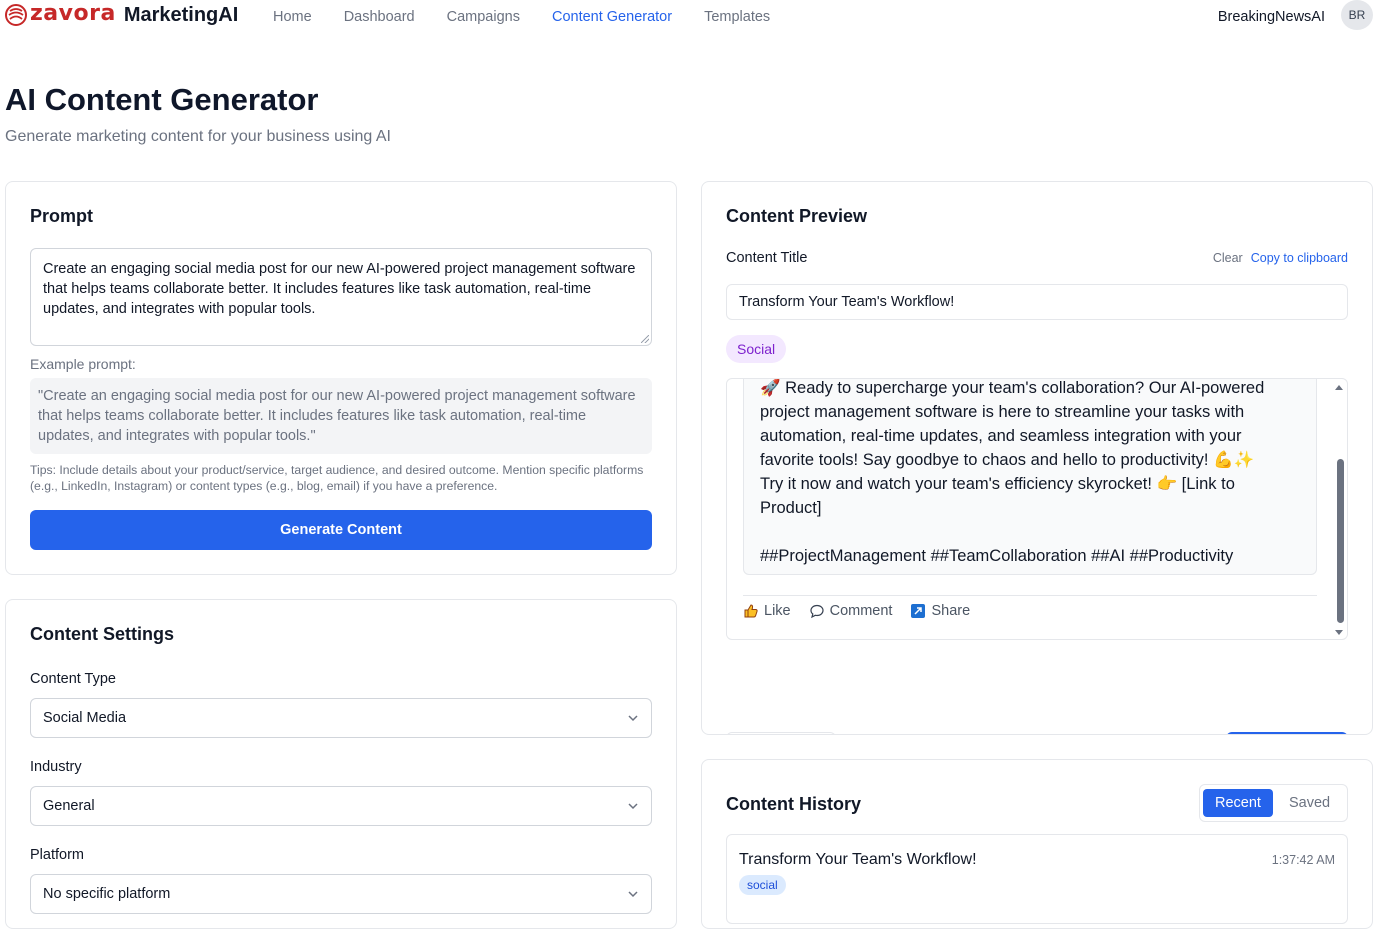 This screenshot has width=1398, height=929. Describe the element at coordinates (483, 17) in the screenshot. I see `nav-link-campaigns: Campaigns` at that location.